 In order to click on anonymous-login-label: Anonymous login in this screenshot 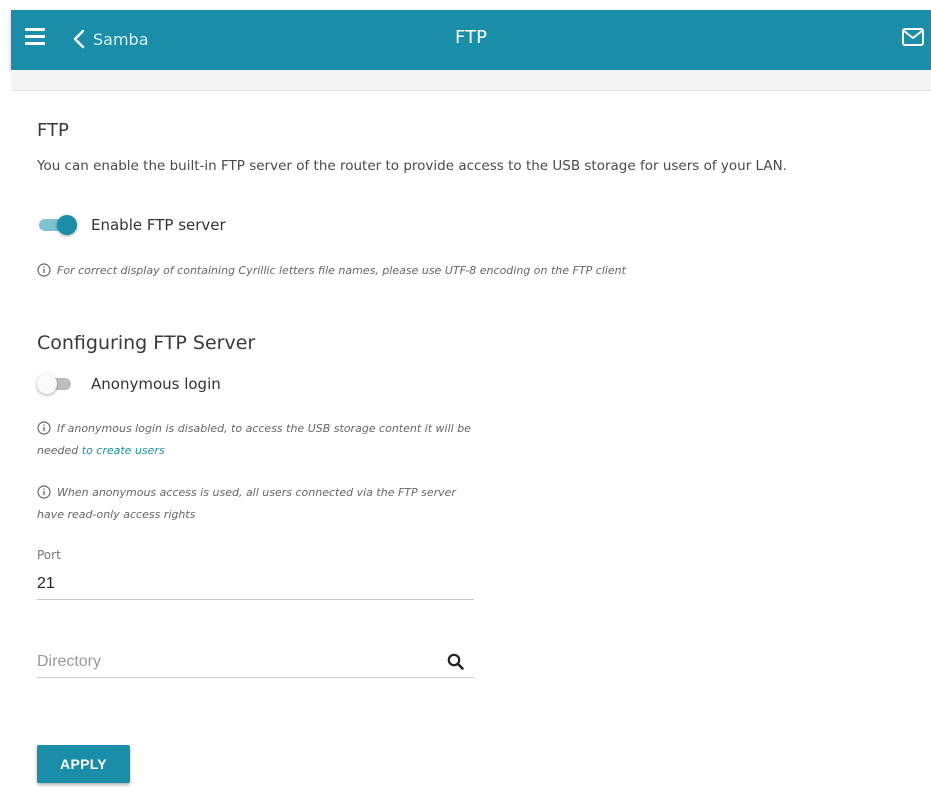, I will do `click(156, 384)`.